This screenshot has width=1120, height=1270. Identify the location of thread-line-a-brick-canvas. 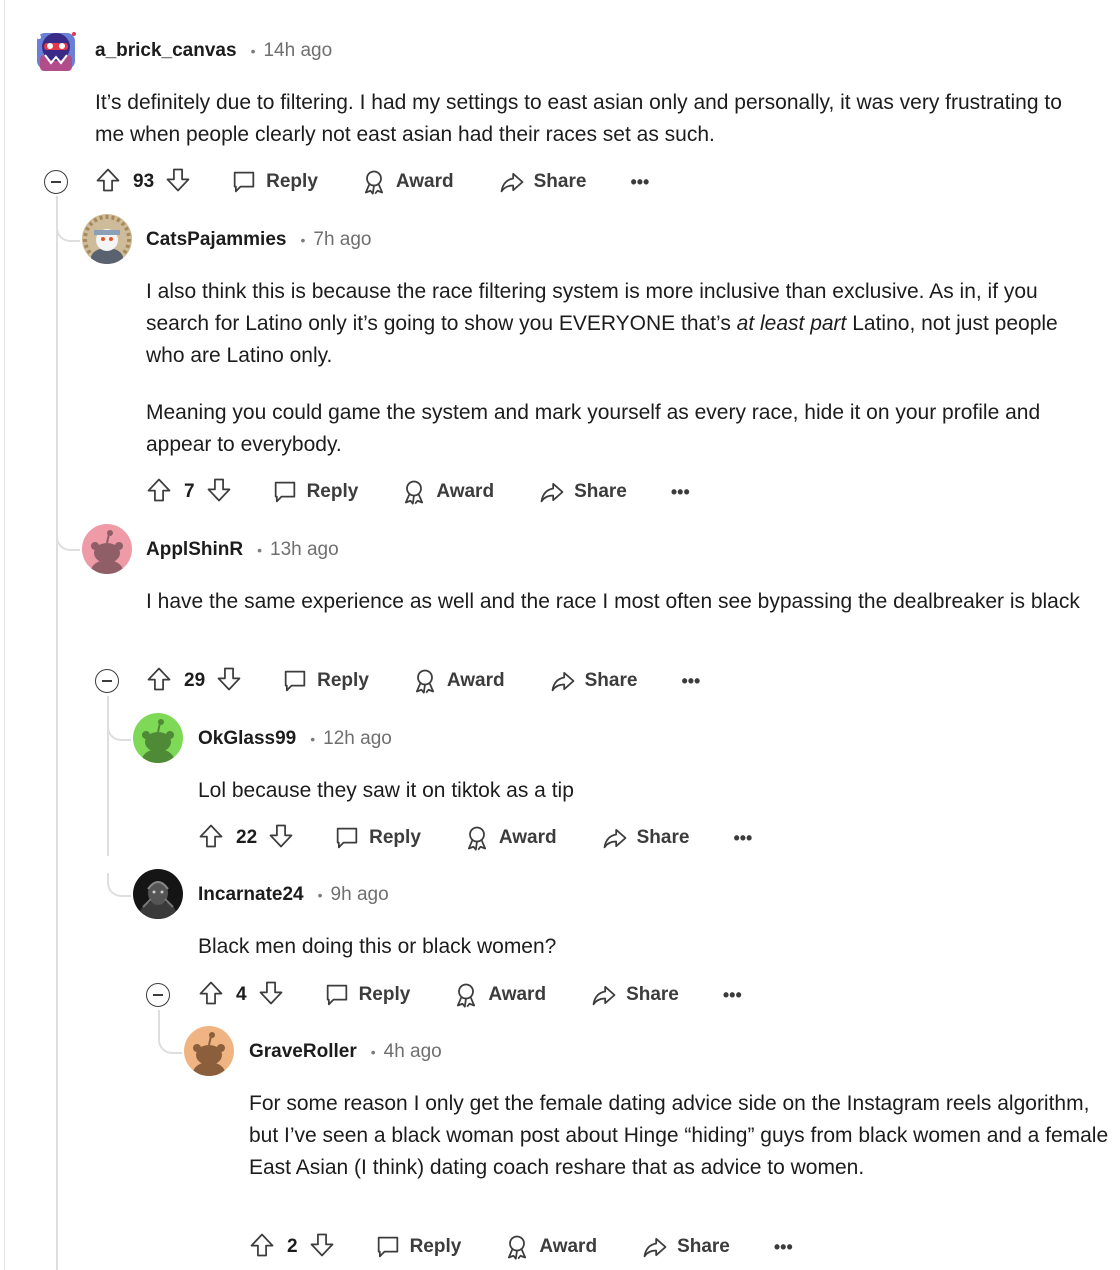
(57, 733).